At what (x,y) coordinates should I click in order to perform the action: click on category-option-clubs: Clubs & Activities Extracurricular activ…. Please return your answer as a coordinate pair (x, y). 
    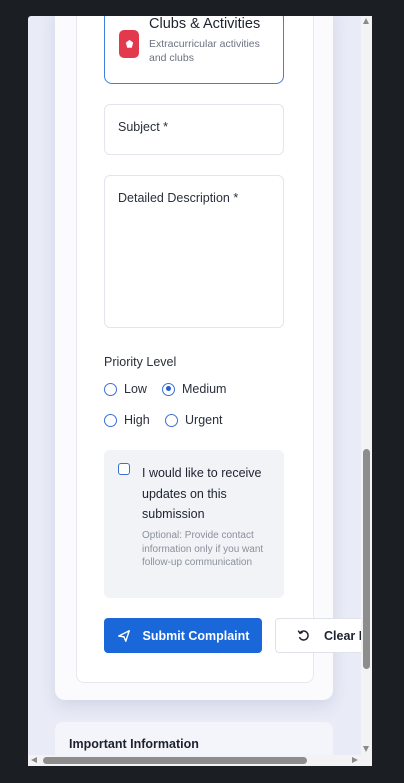
    Looking at the image, I should click on (194, 50).